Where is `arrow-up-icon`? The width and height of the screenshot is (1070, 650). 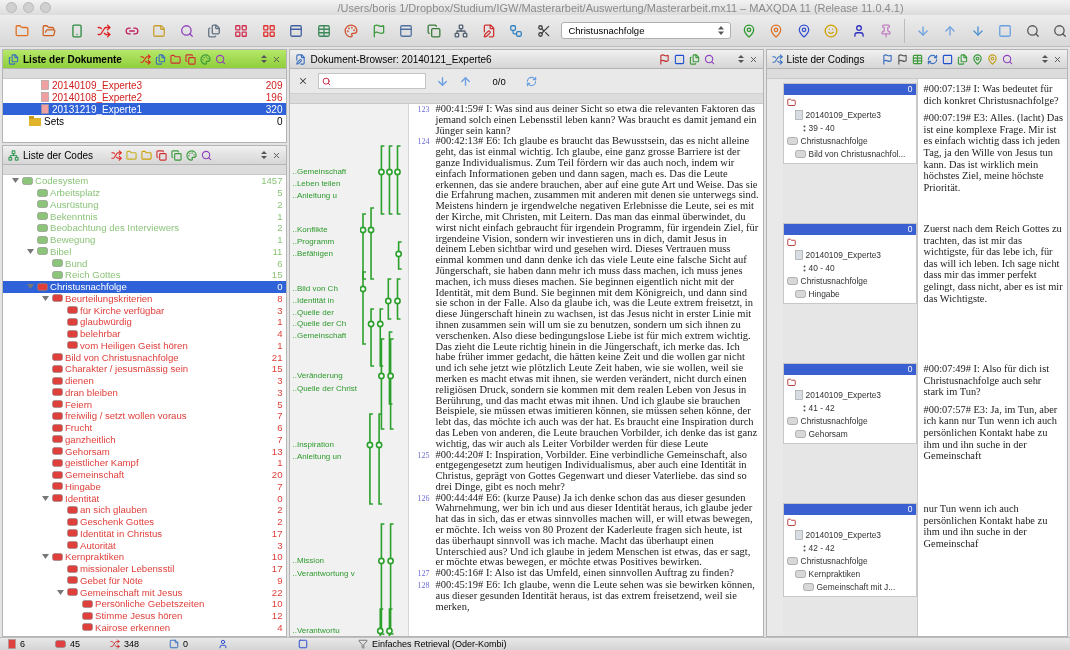 arrow-up-icon is located at coordinates (466, 81).